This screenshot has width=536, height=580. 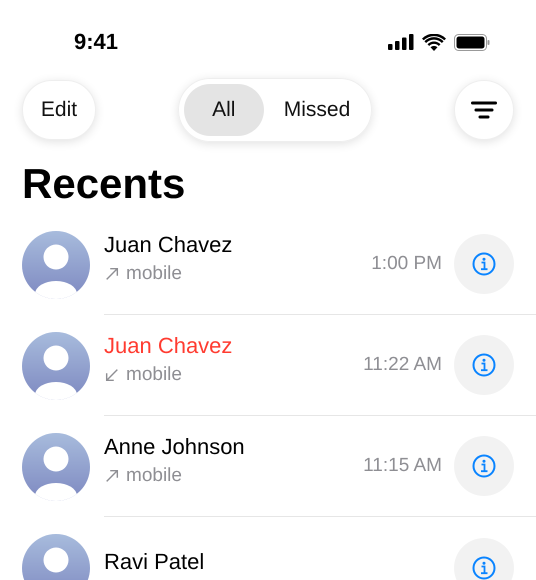 What do you see at coordinates (402, 466) in the screenshot?
I see `call-time: 11:15 AM` at bounding box center [402, 466].